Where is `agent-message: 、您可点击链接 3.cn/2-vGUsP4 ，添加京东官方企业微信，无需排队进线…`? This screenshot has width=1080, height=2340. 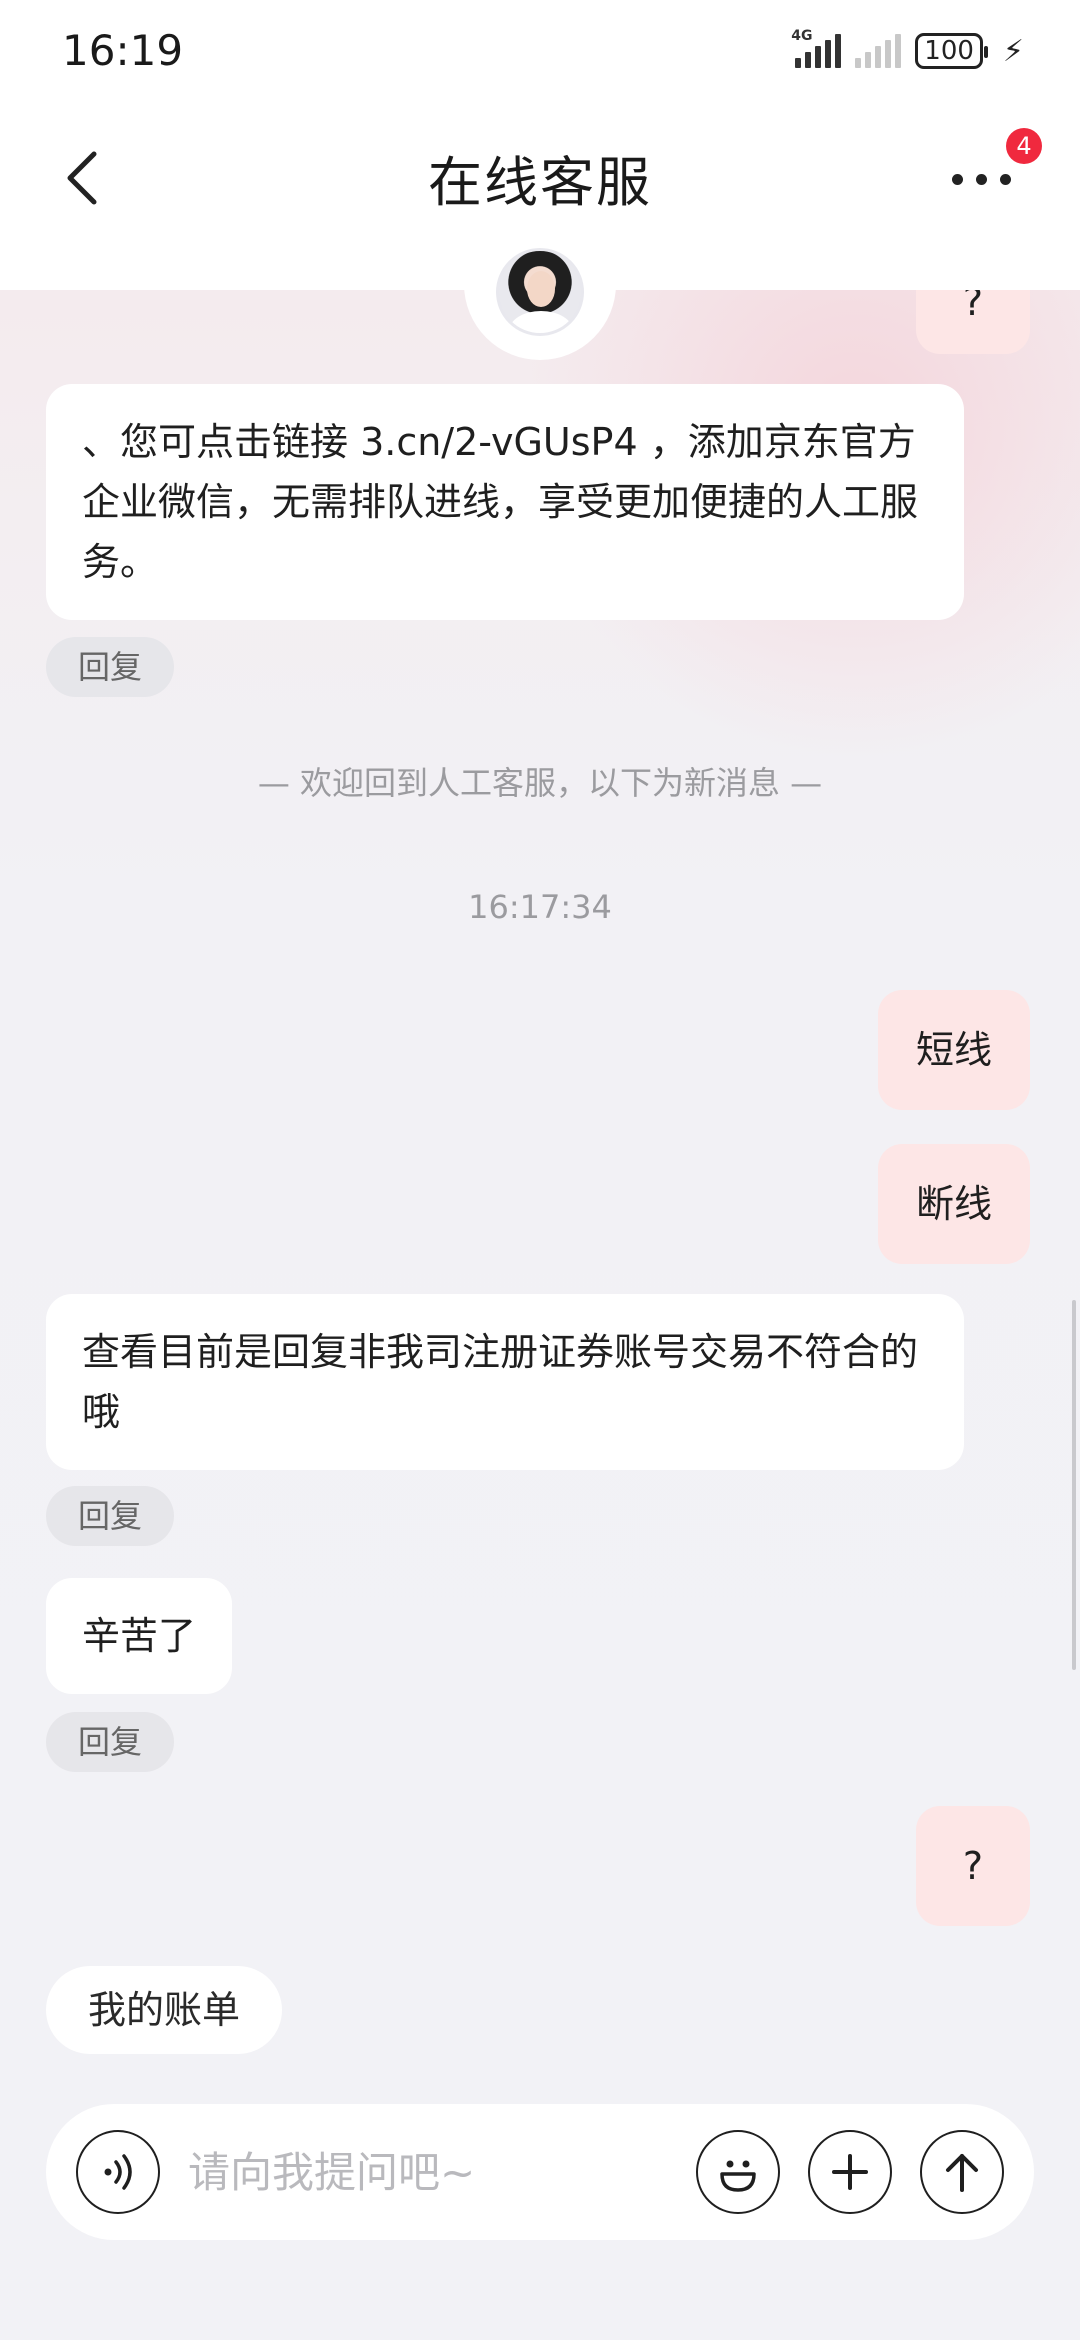 agent-message: 、您可点击链接 3.cn/2-vGUsP4 ，添加京东官方企业微信，无需排队进线… is located at coordinates (505, 502).